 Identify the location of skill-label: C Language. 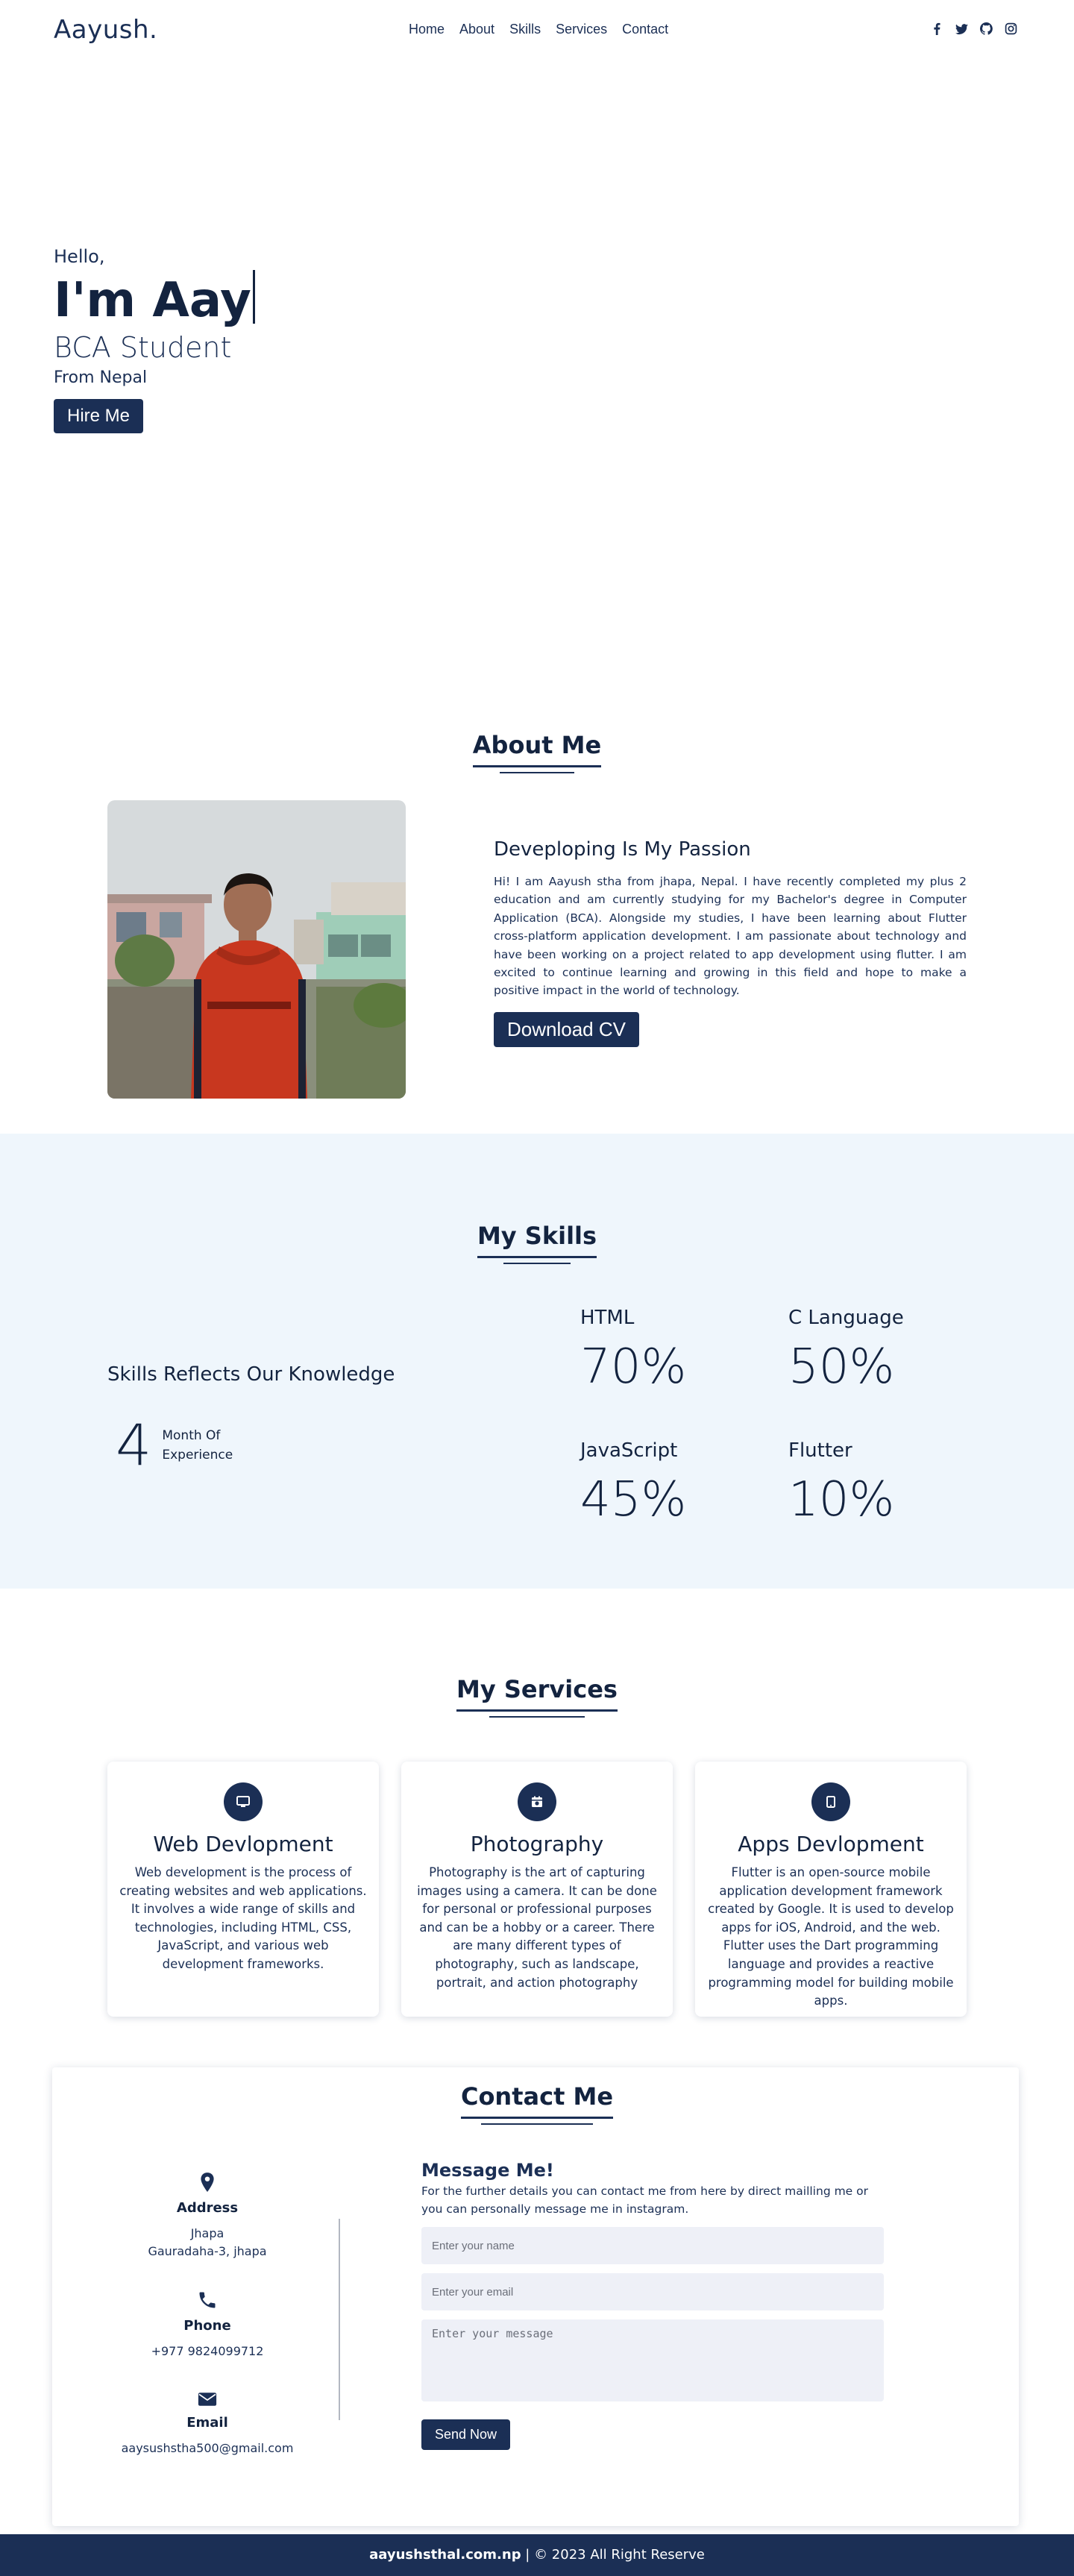
(846, 1318).